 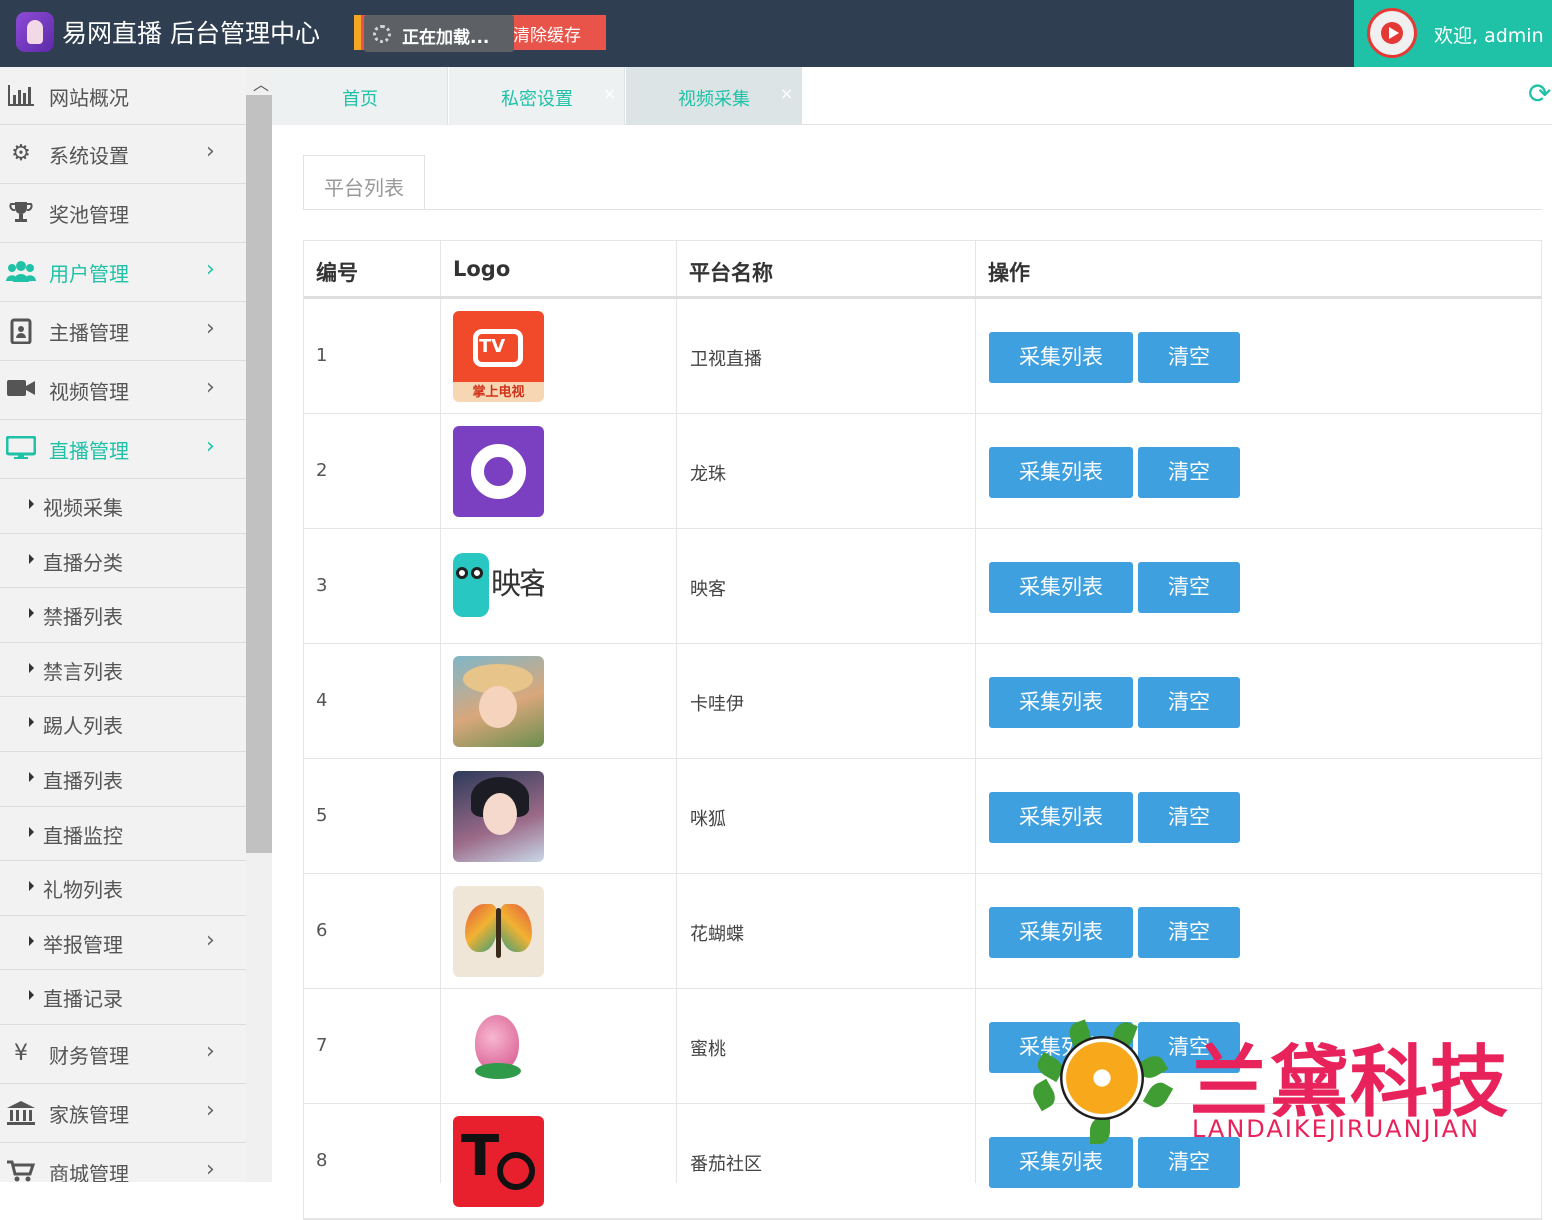 What do you see at coordinates (35, 32) in the screenshot?
I see `app-logo-icon` at bounding box center [35, 32].